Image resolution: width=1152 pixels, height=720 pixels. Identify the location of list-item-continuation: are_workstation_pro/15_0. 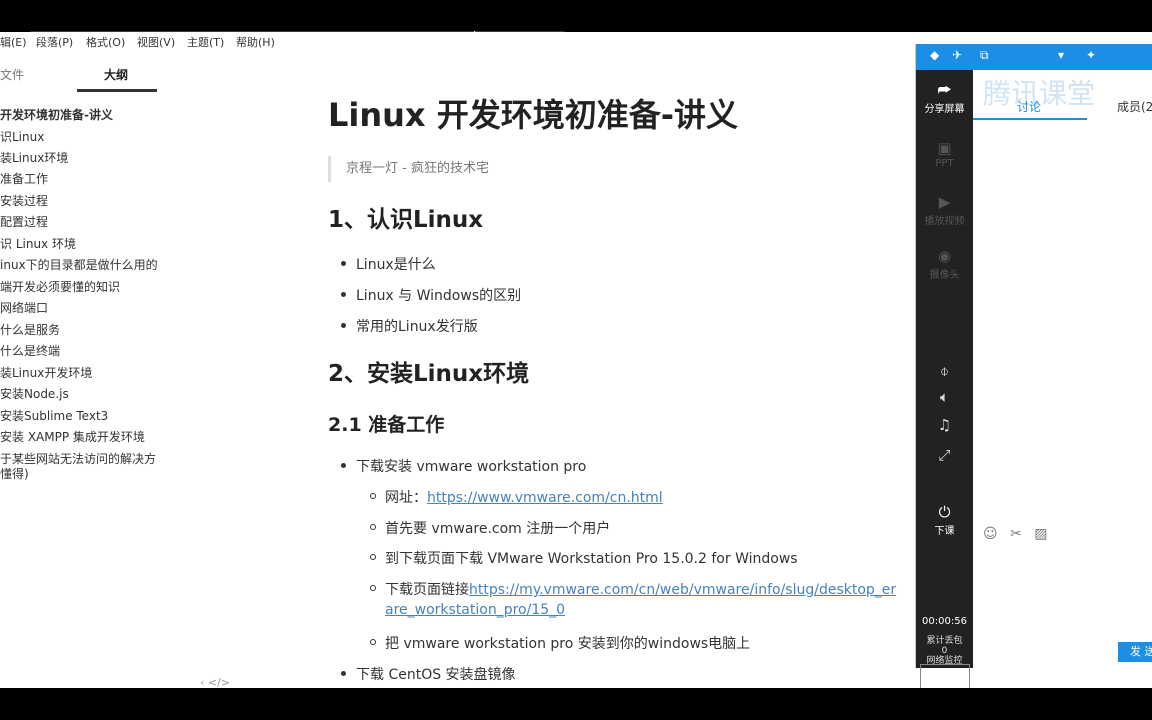
(475, 610).